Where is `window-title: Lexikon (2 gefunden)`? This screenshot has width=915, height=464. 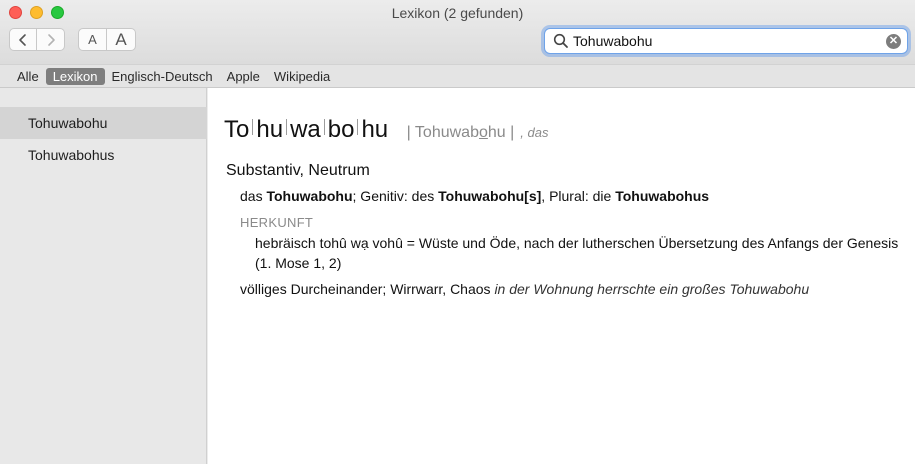
window-title: Lexikon (2 gefunden) is located at coordinates (457, 13).